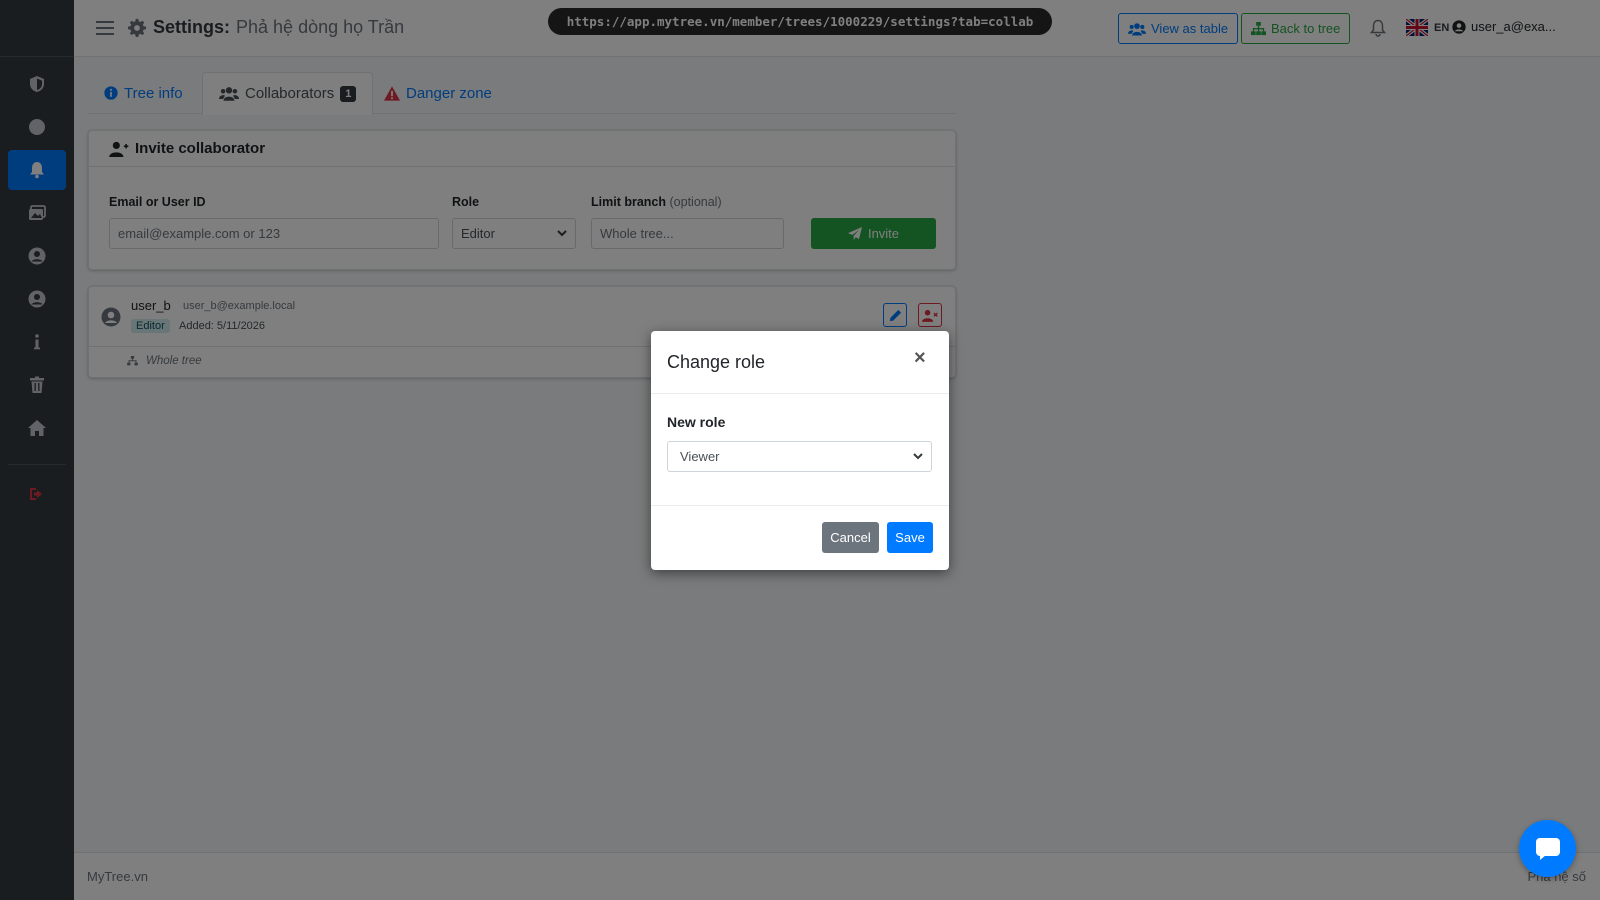 The height and width of the screenshot is (900, 1600). I want to click on modal-title: Change role, so click(716, 362).